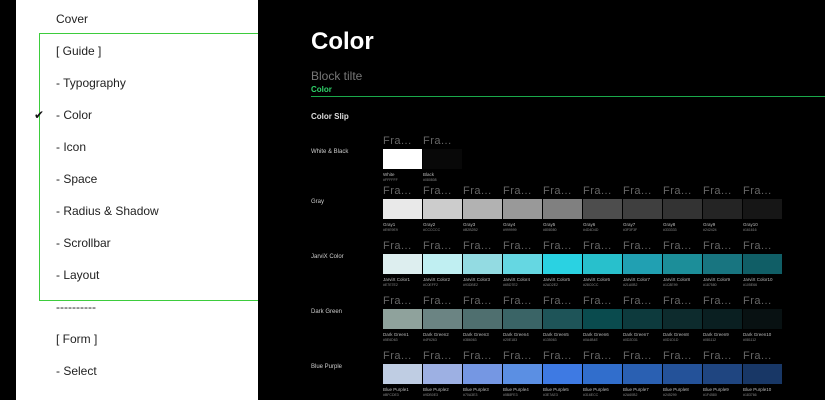 This screenshot has height=400, width=825. I want to click on swatch-hex: #70A3E3, so click(470, 395).